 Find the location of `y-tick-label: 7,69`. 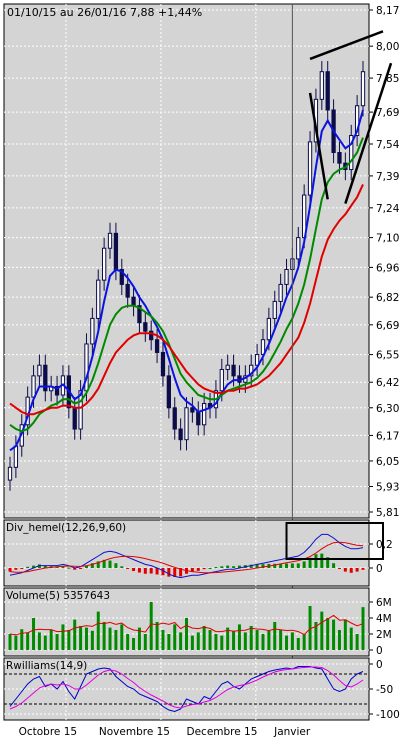

y-tick-label: 7,69 is located at coordinates (387, 113).